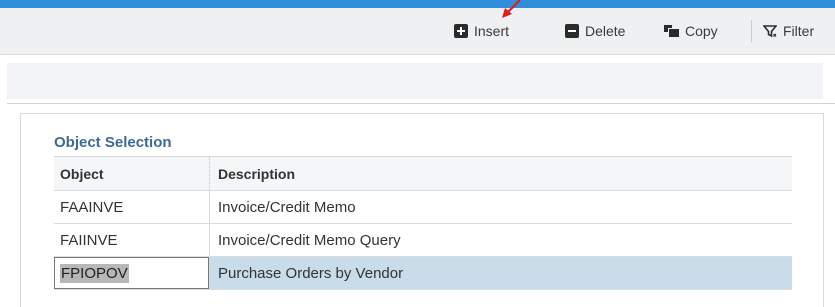  I want to click on filter-label: Filter, so click(799, 31).